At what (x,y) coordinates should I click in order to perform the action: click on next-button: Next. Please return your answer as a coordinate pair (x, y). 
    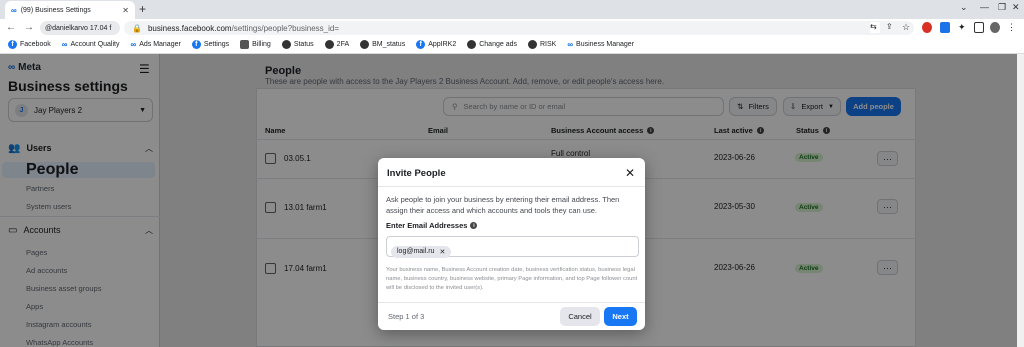
    Looking at the image, I should click on (620, 316).